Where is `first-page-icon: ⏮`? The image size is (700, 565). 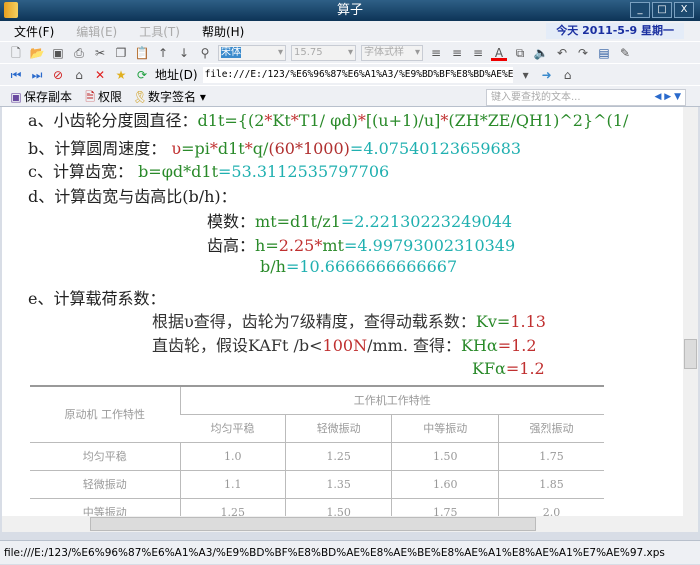 first-page-icon: ⏮ is located at coordinates (16, 75).